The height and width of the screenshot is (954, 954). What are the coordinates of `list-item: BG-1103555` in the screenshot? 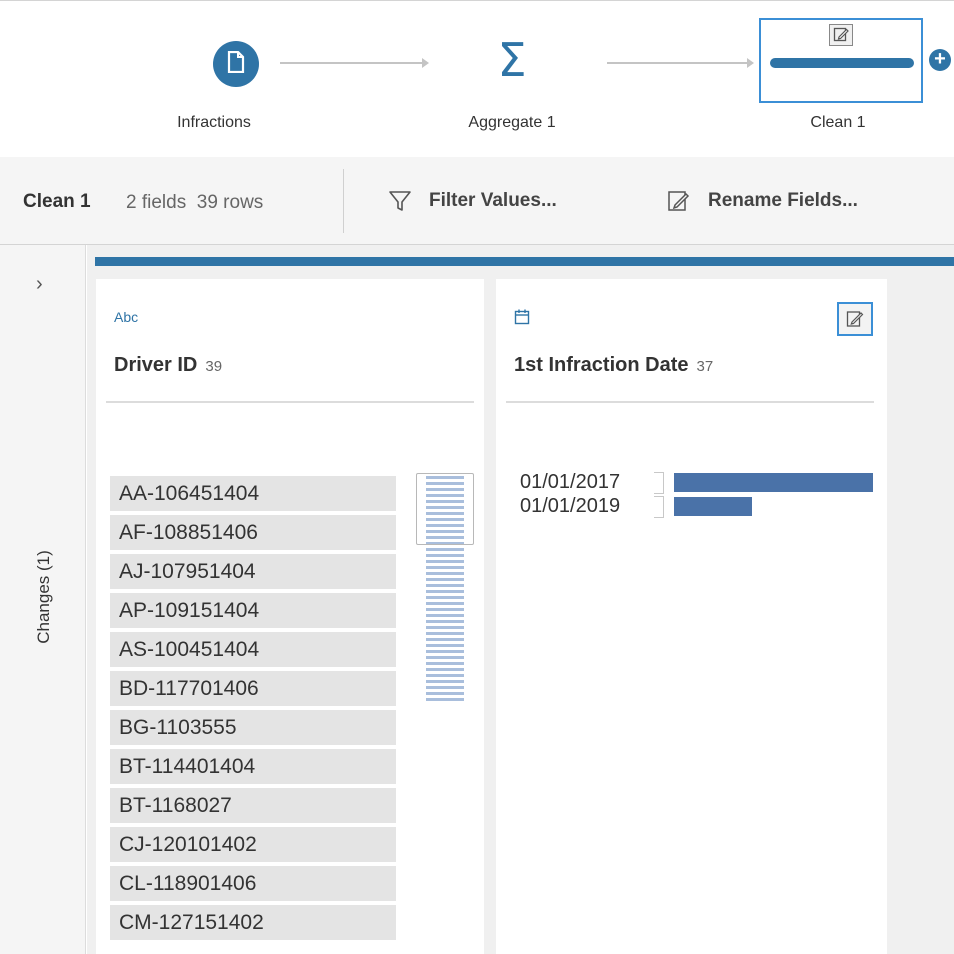 It's located at (253, 727).